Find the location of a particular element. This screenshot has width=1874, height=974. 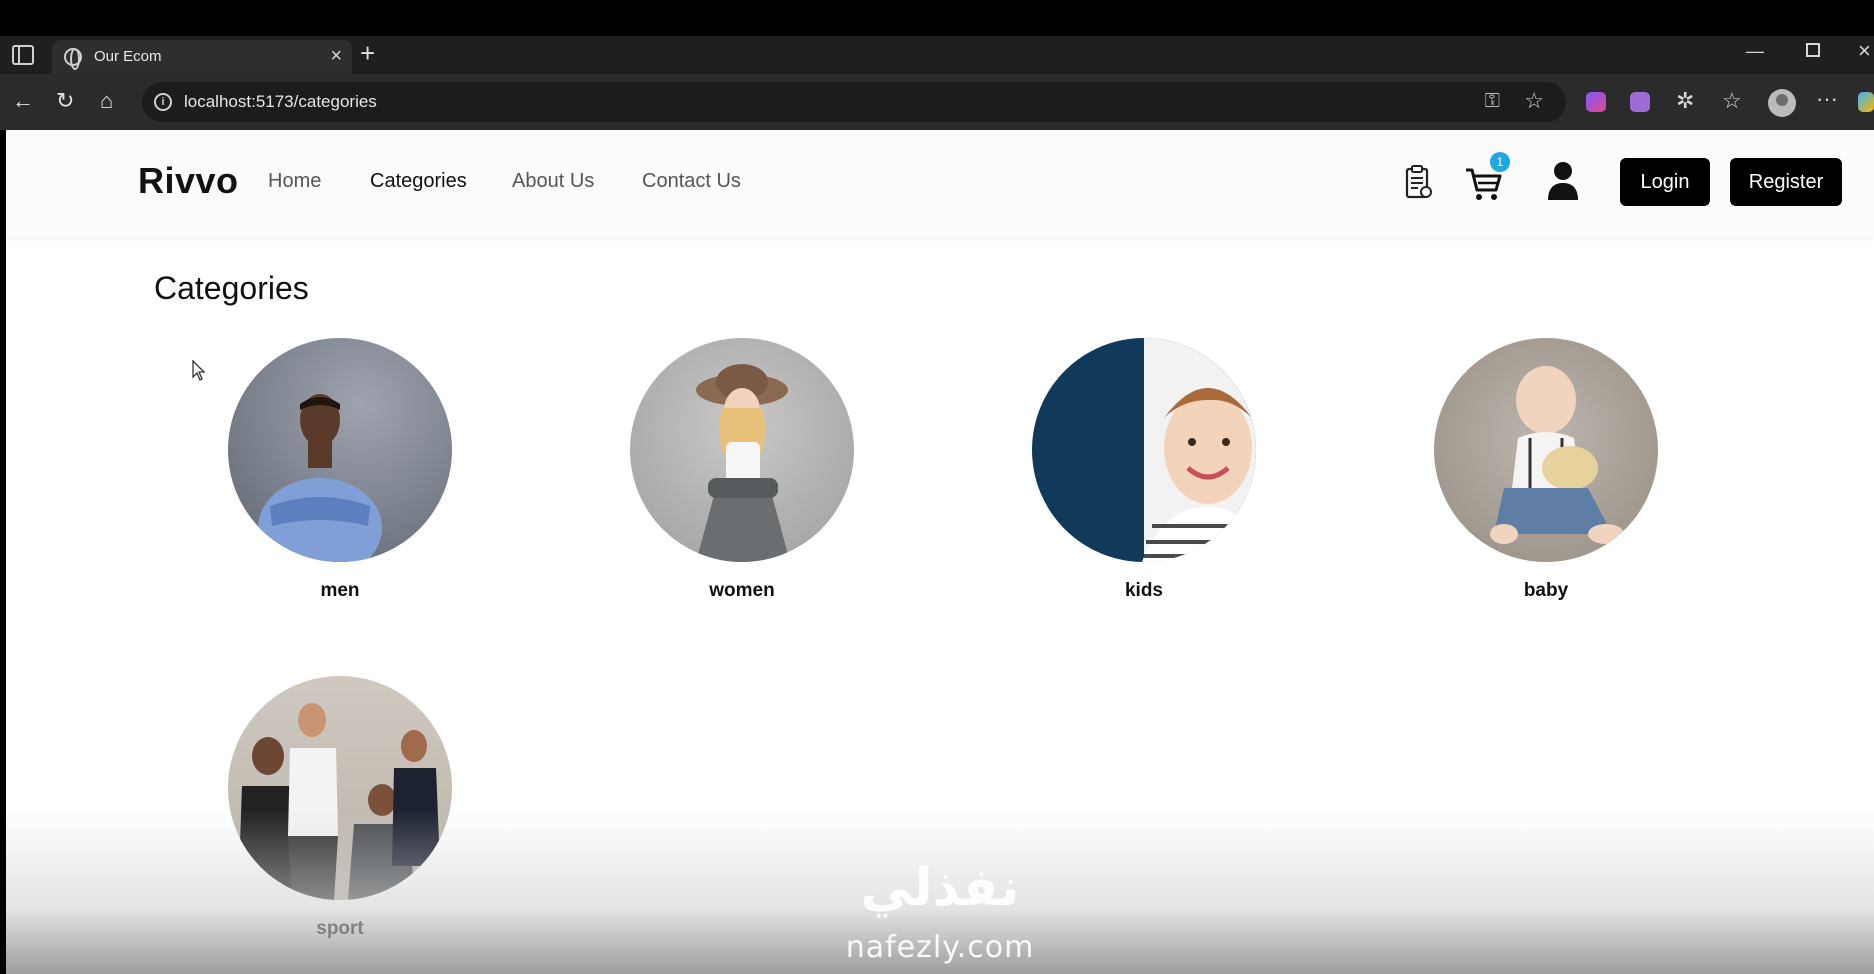

copilot-icon is located at coordinates (1866, 102).